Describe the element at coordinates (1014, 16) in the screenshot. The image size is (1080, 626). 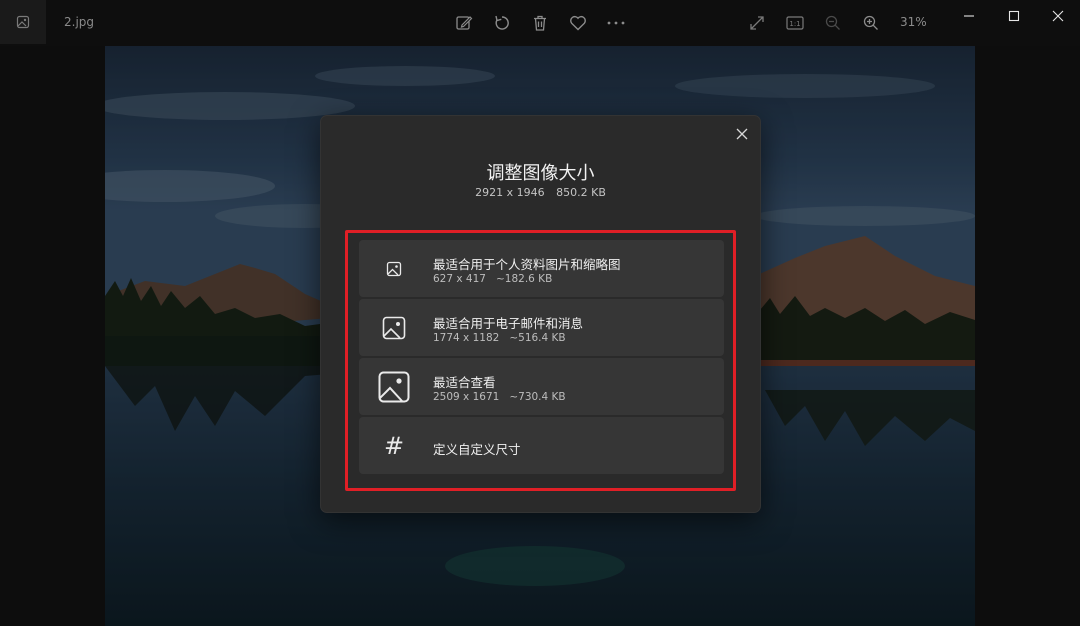
I see `maximize-icon` at that location.